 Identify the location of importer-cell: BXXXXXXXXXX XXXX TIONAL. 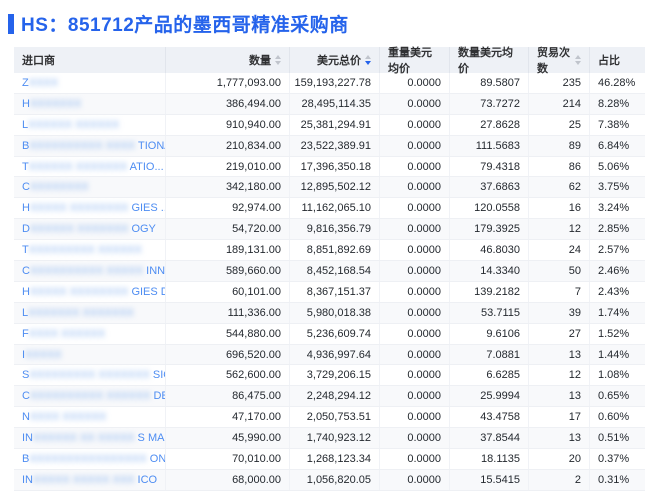
(90, 145).